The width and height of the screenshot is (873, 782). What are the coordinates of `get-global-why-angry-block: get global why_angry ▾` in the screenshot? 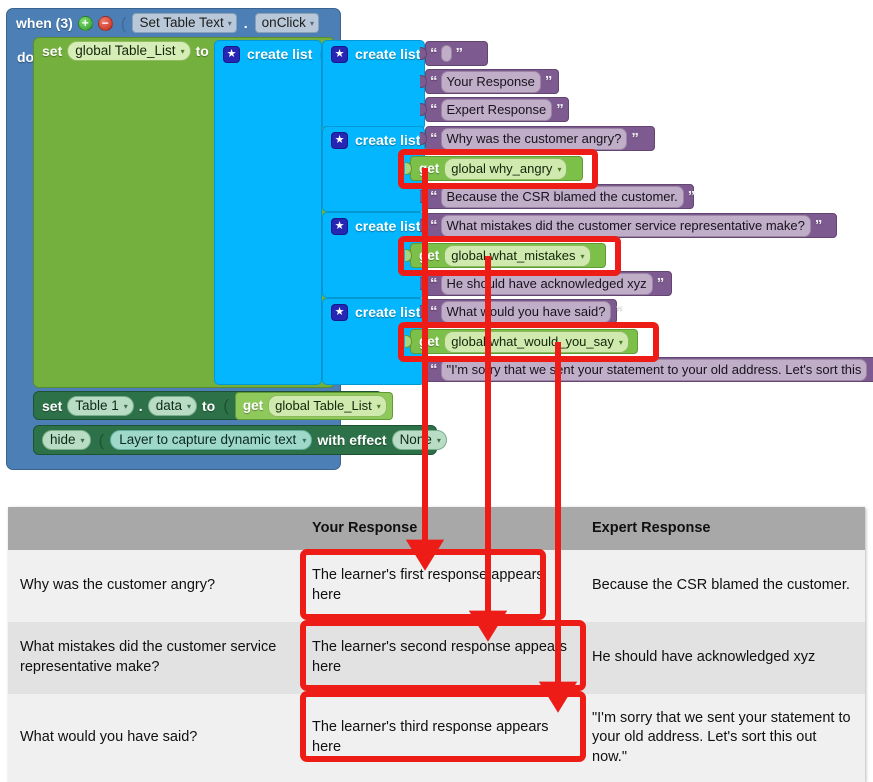 It's located at (494, 168).